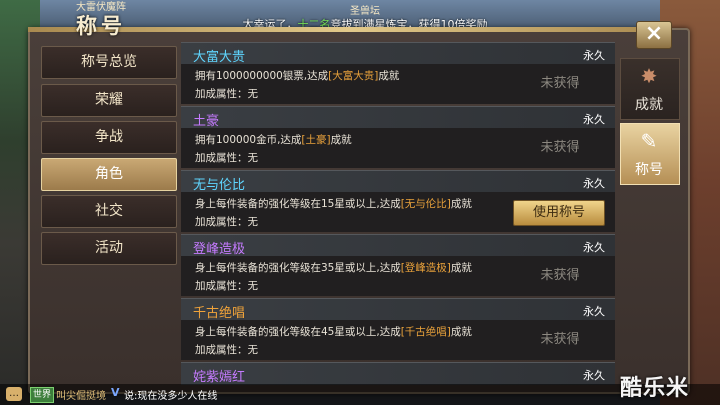 The height and width of the screenshot is (405, 720). I want to click on title-description: 身上每件装备的强化等级在45星或以上,达成[千古绝唱]成就, so click(333, 332).